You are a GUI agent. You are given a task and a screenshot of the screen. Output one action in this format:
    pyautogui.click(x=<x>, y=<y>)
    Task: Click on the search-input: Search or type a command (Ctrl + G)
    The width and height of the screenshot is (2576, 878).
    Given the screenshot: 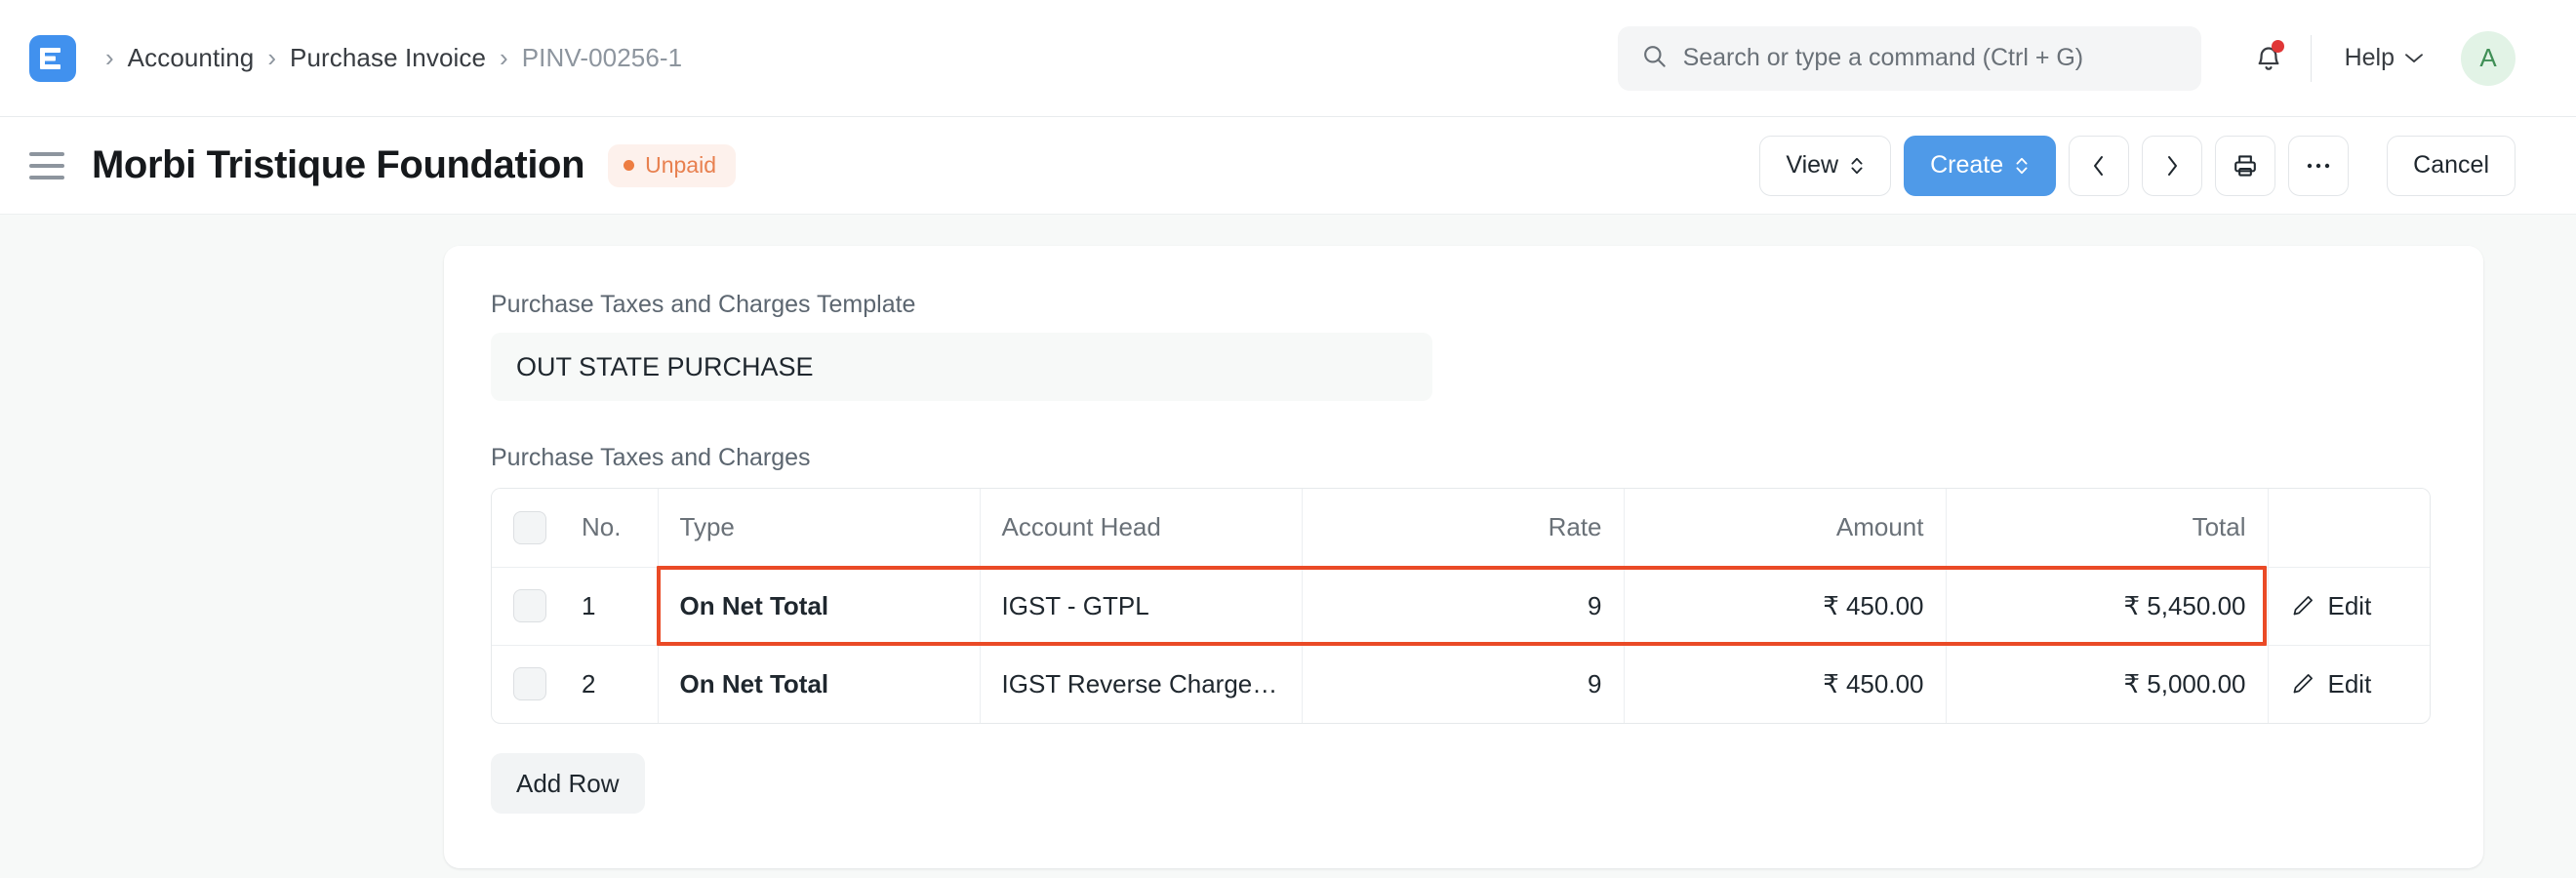 What is the action you would take?
    pyautogui.click(x=1909, y=58)
    